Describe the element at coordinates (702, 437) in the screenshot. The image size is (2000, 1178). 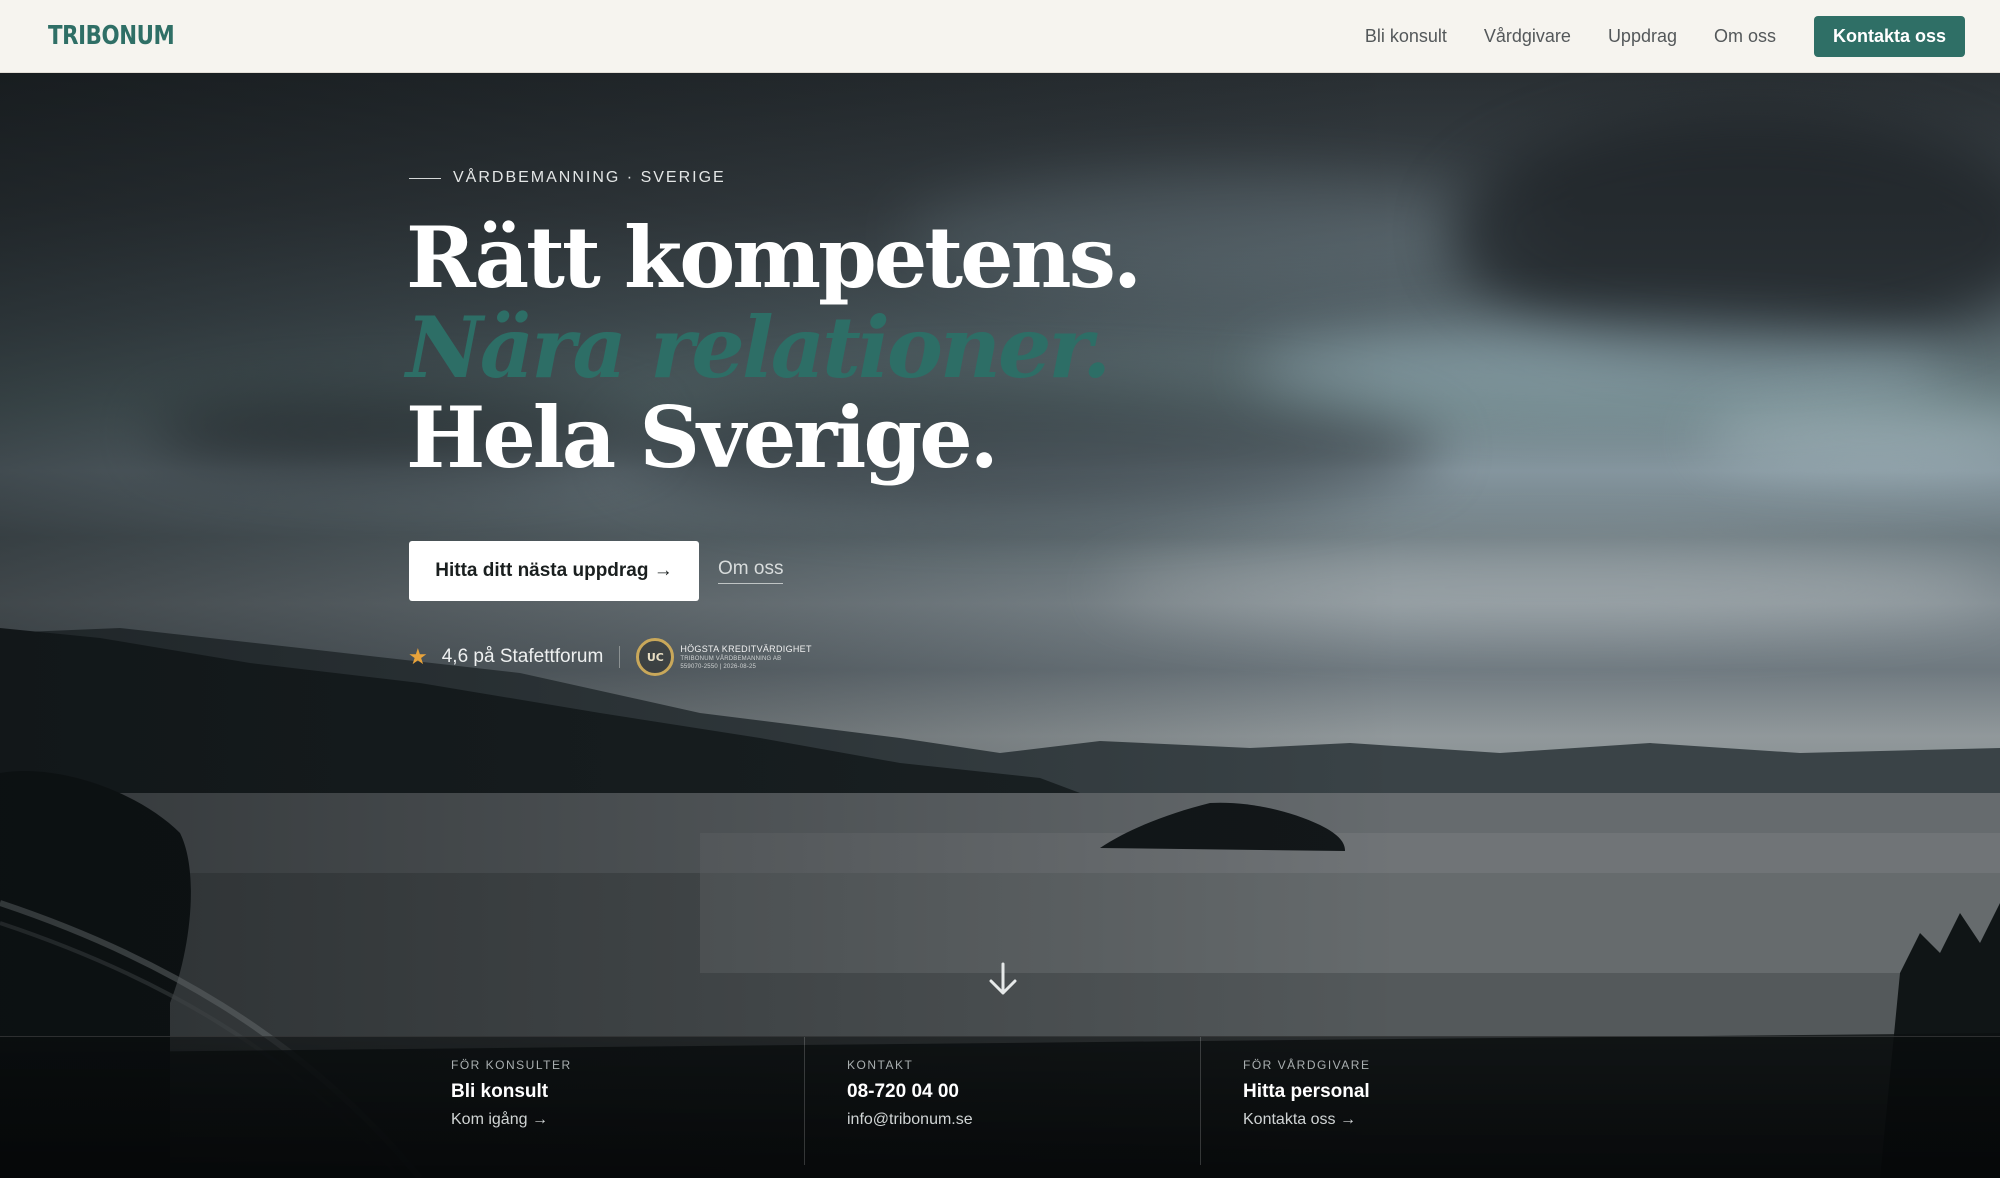
I see `headline-line-3: Hela Sverige.` at that location.